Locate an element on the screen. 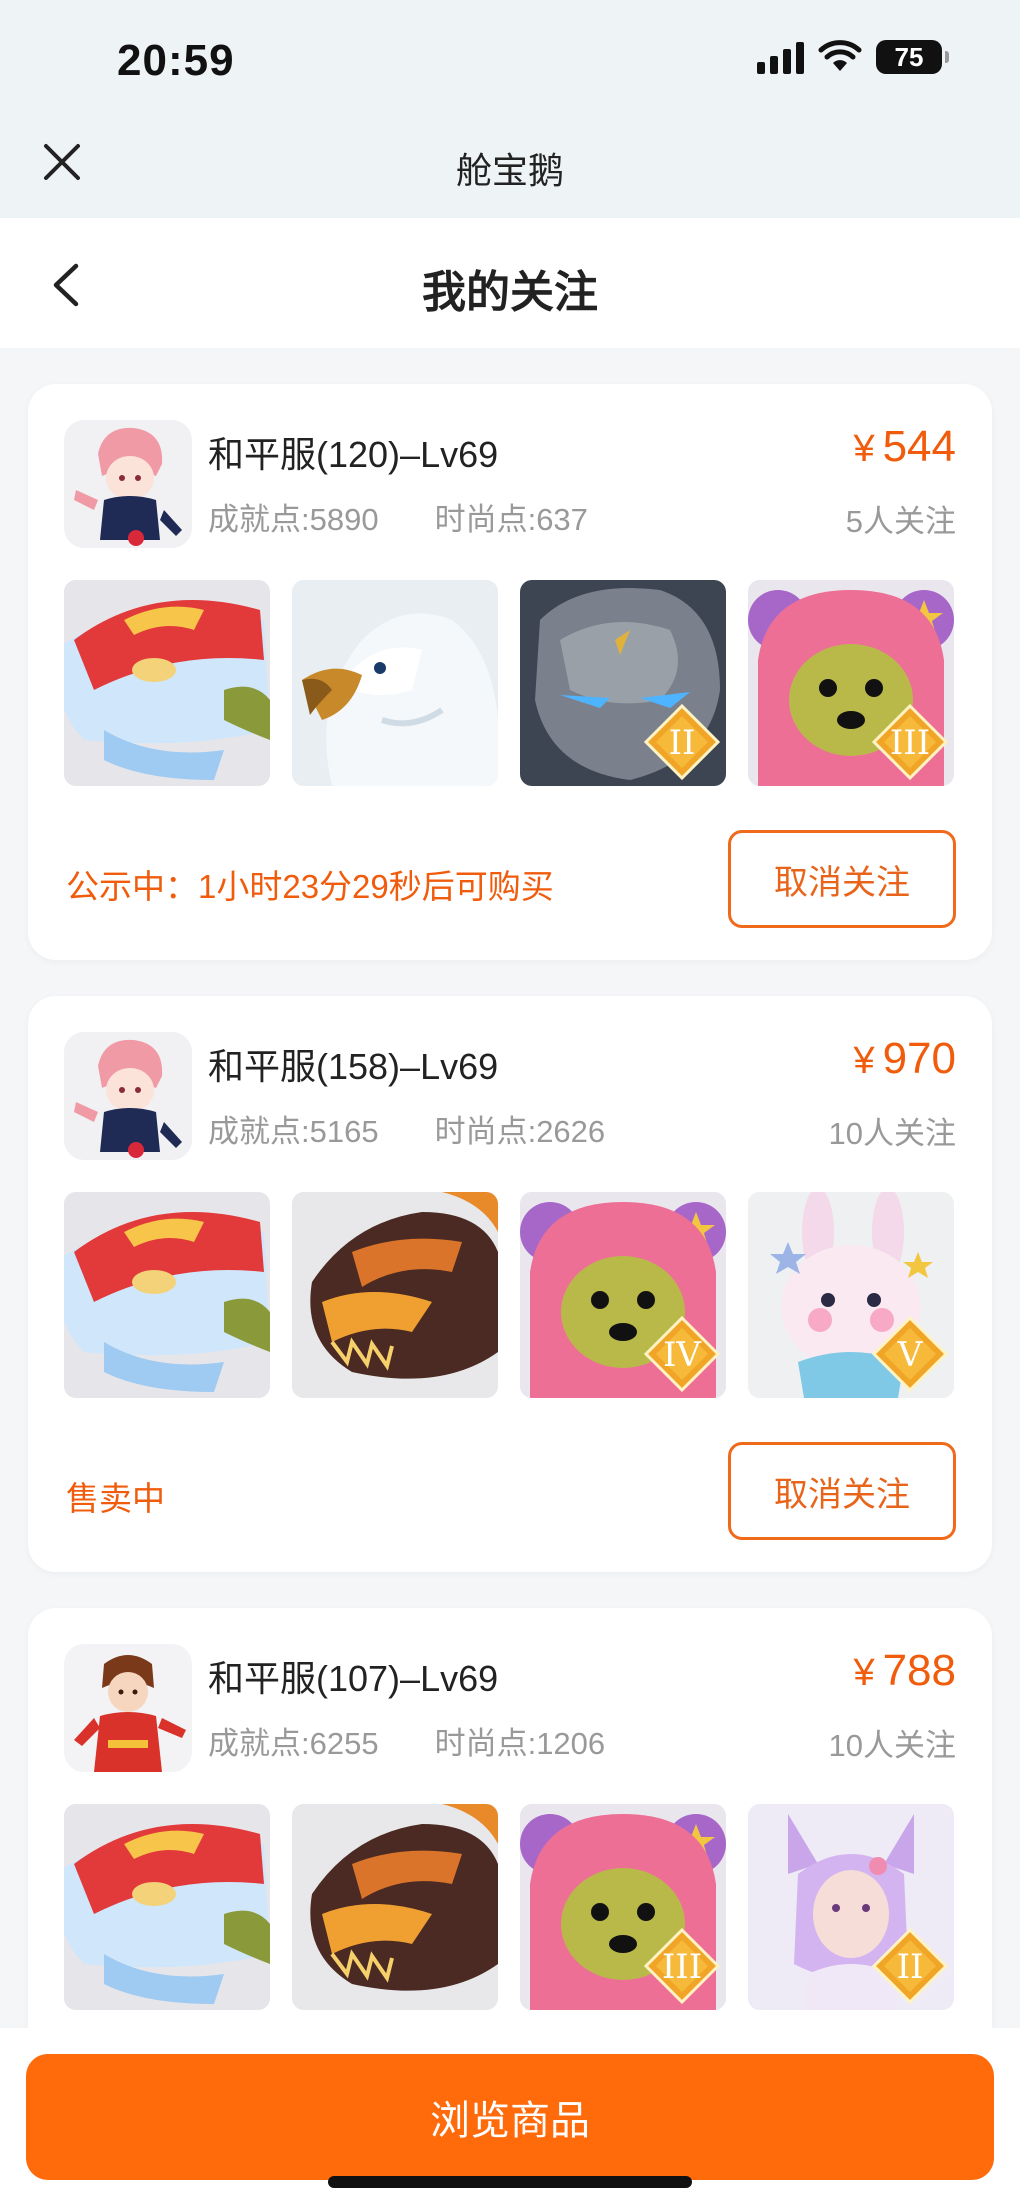  home-indicator is located at coordinates (510, 2182).